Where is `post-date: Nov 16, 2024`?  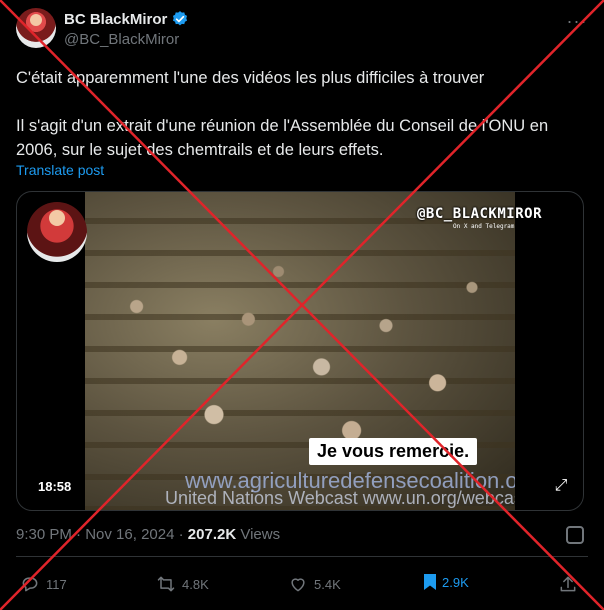
post-date: Nov 16, 2024 is located at coordinates (129, 534).